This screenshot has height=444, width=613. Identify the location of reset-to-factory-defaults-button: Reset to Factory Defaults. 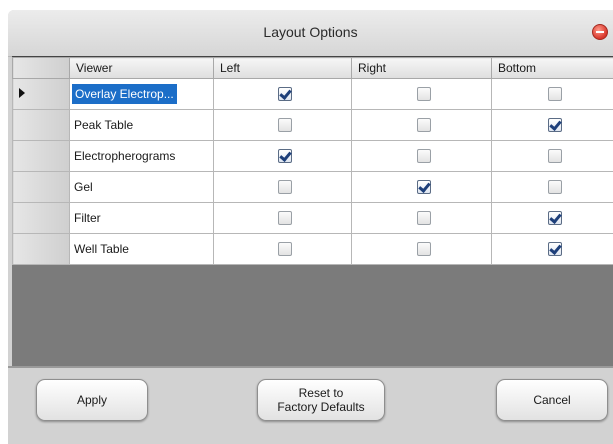
(321, 400).